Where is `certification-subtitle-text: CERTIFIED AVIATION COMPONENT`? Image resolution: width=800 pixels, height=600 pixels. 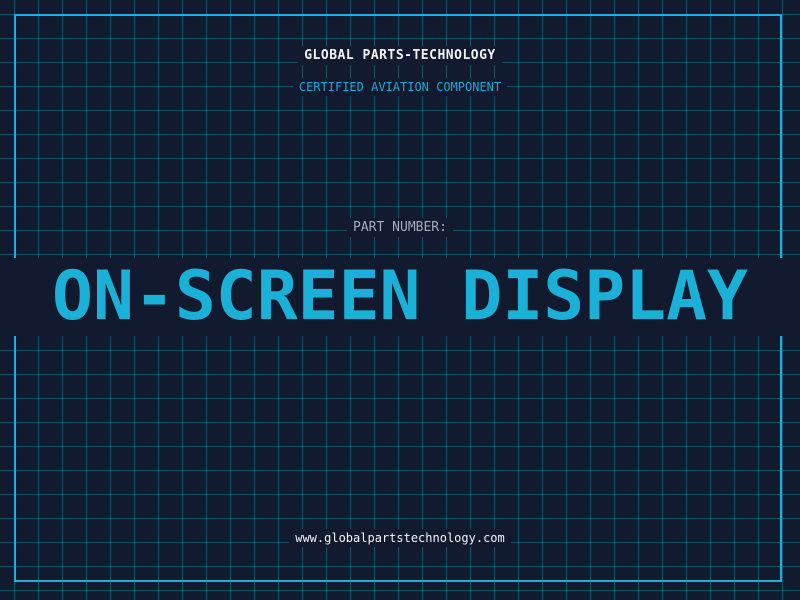
certification-subtitle-text: CERTIFIED AVIATION COMPONENT is located at coordinates (400, 87).